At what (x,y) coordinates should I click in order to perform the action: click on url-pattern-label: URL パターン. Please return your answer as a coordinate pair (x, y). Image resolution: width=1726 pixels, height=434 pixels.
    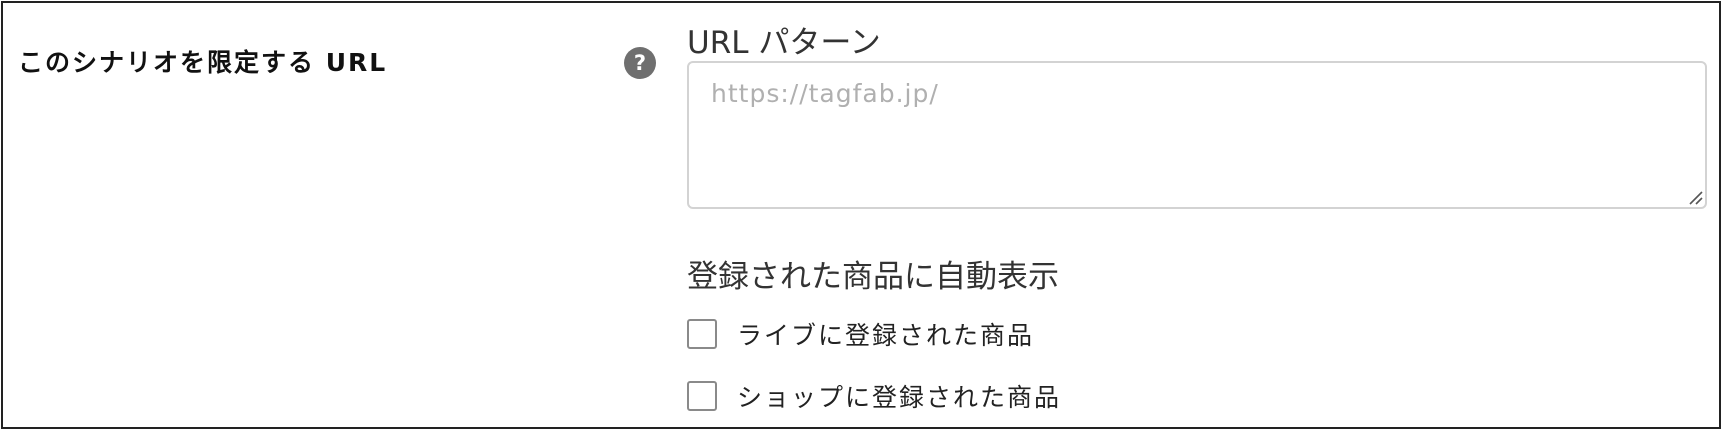
    Looking at the image, I should click on (784, 43).